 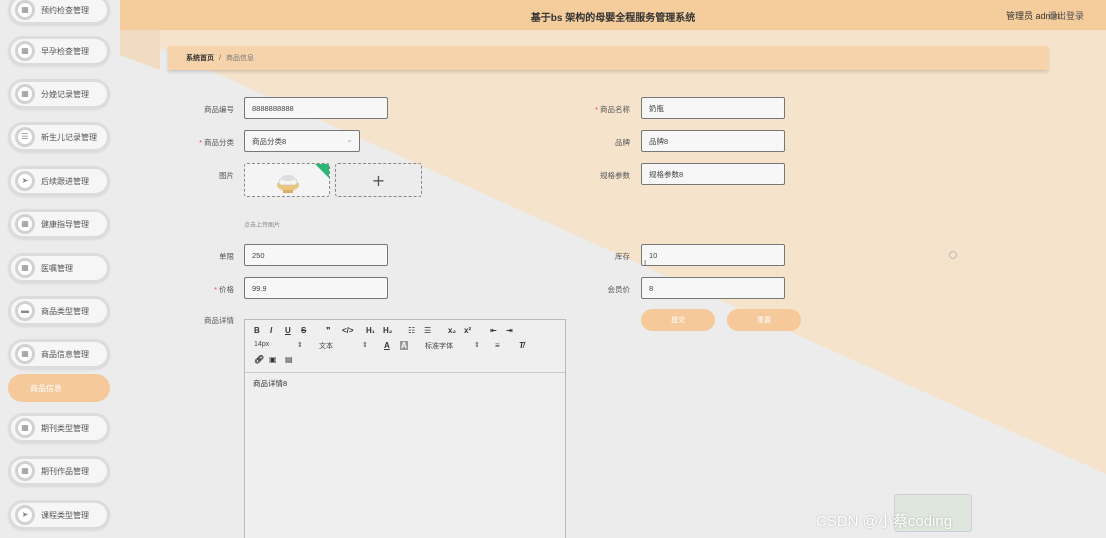 What do you see at coordinates (370, 330) in the screenshot?
I see `heading1-icon: H₁` at bounding box center [370, 330].